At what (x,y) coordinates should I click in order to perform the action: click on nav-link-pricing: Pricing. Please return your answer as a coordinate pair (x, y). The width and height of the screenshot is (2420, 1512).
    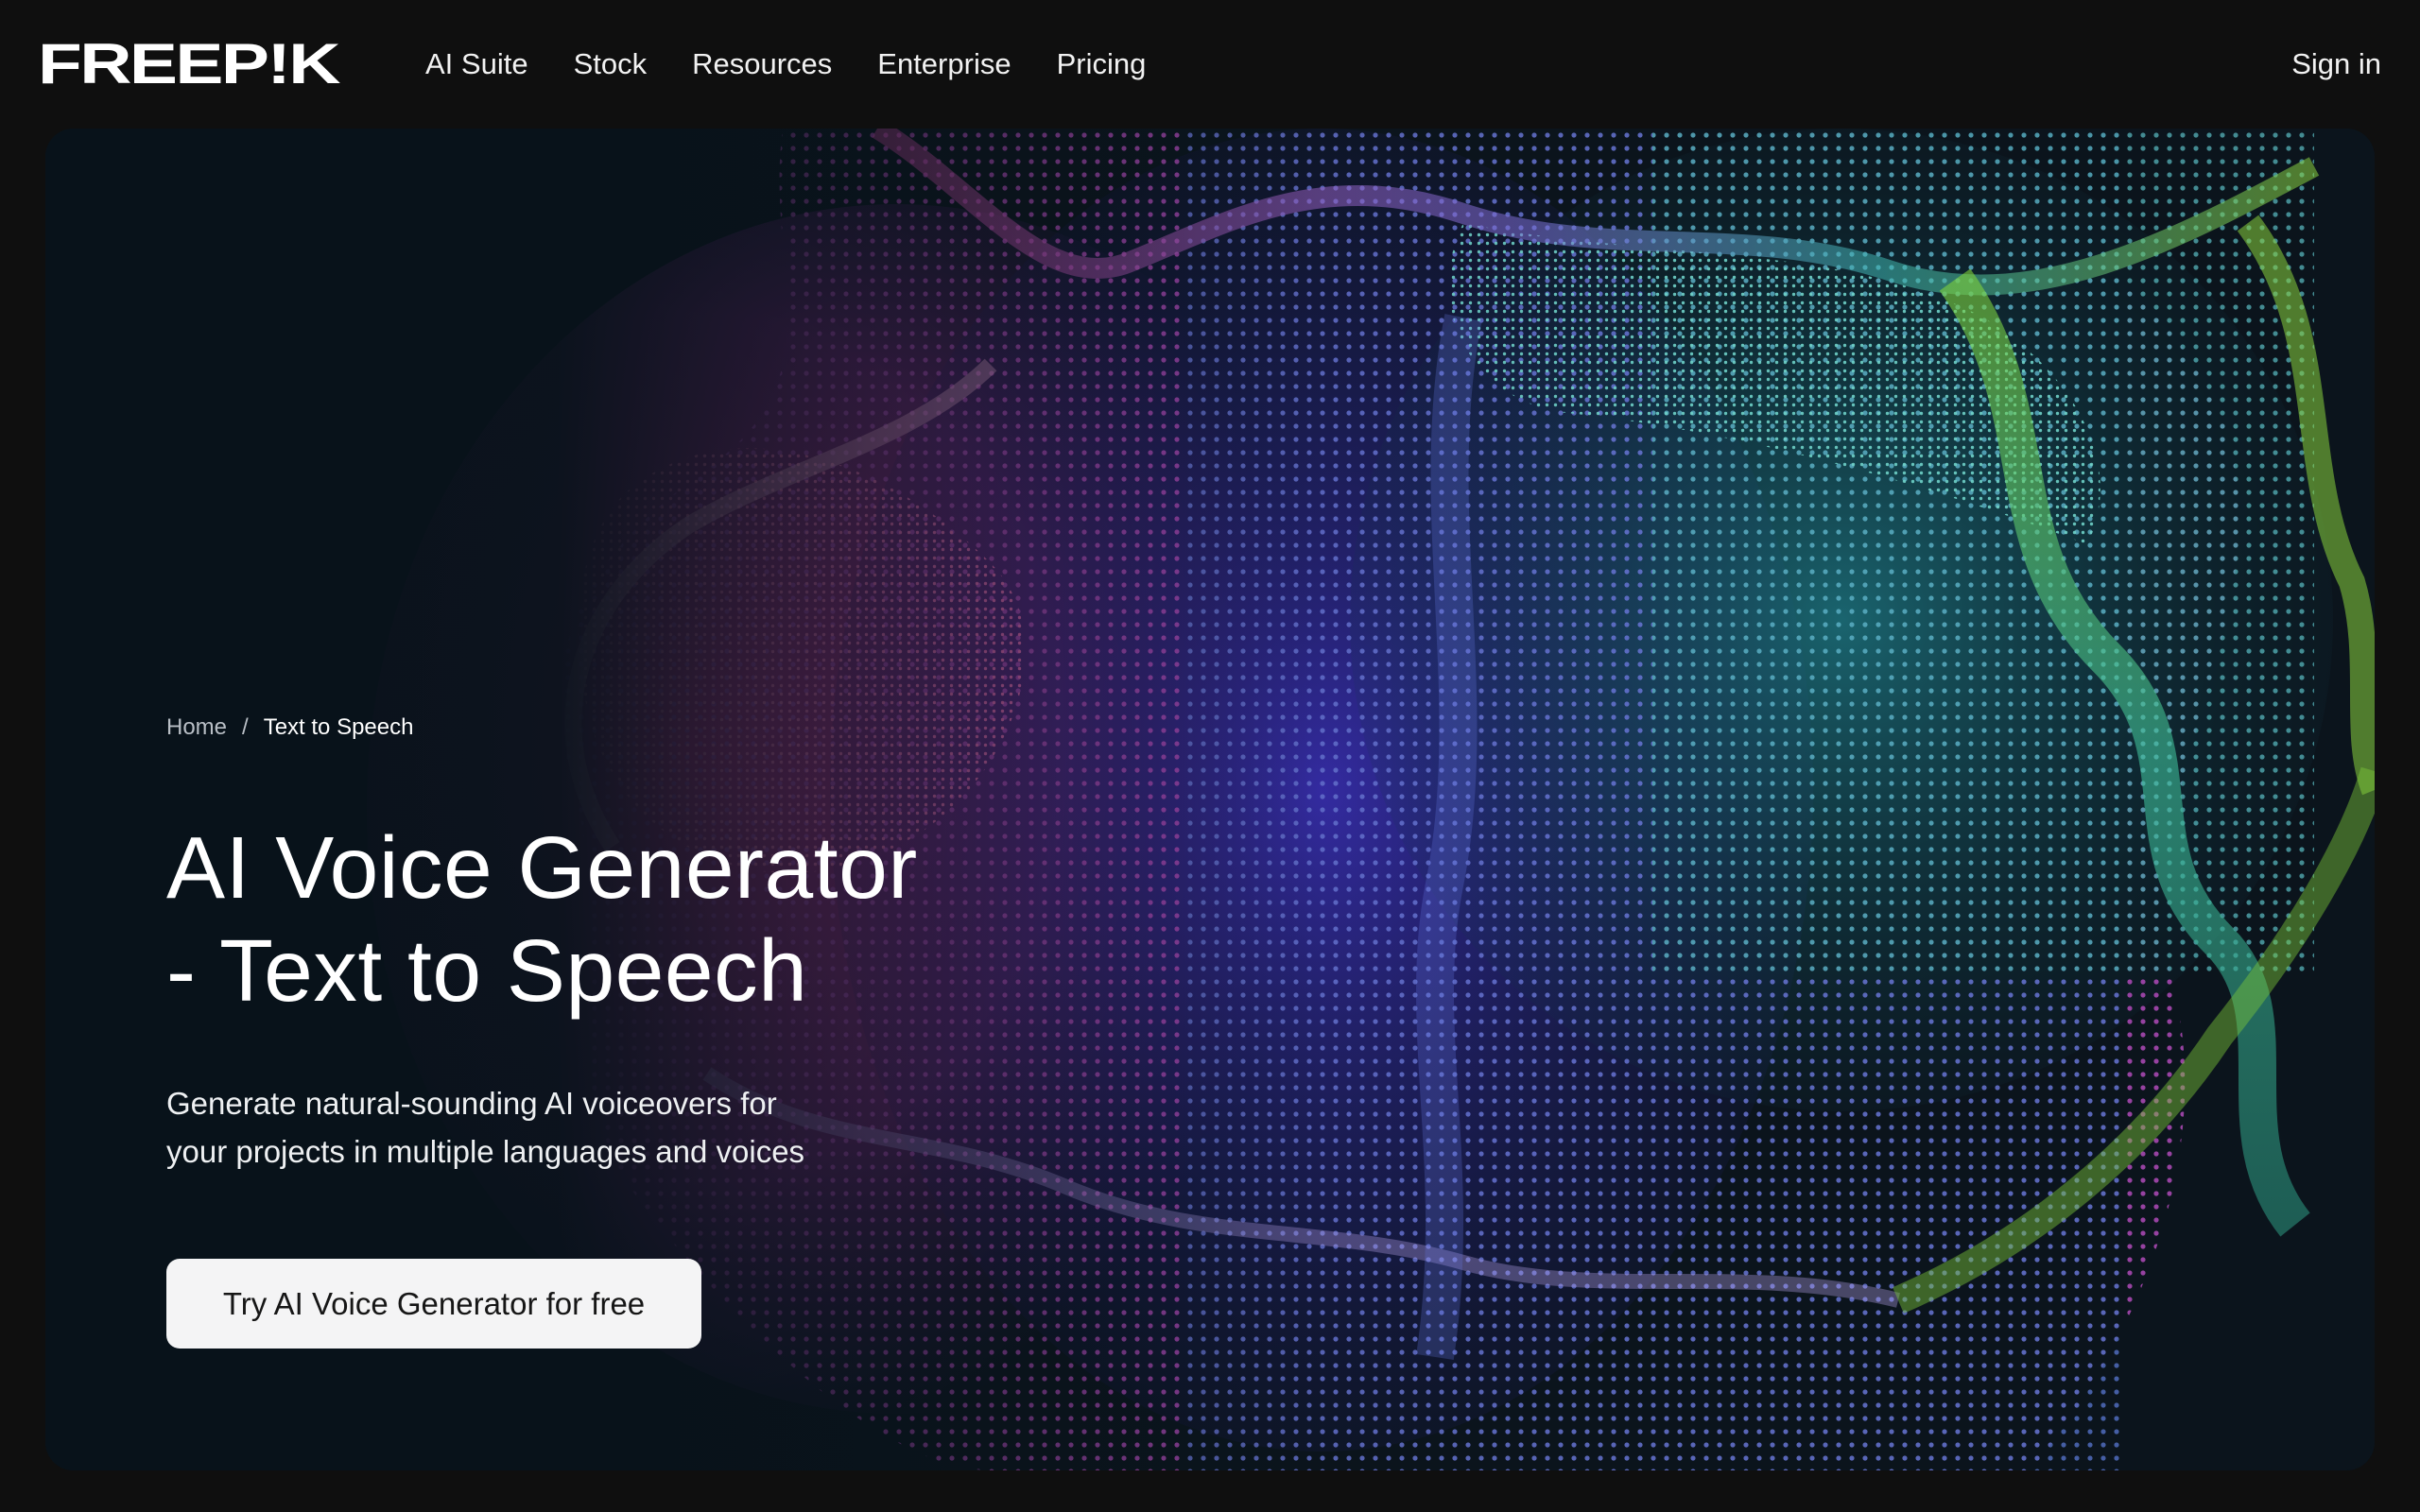
    Looking at the image, I should click on (1102, 64).